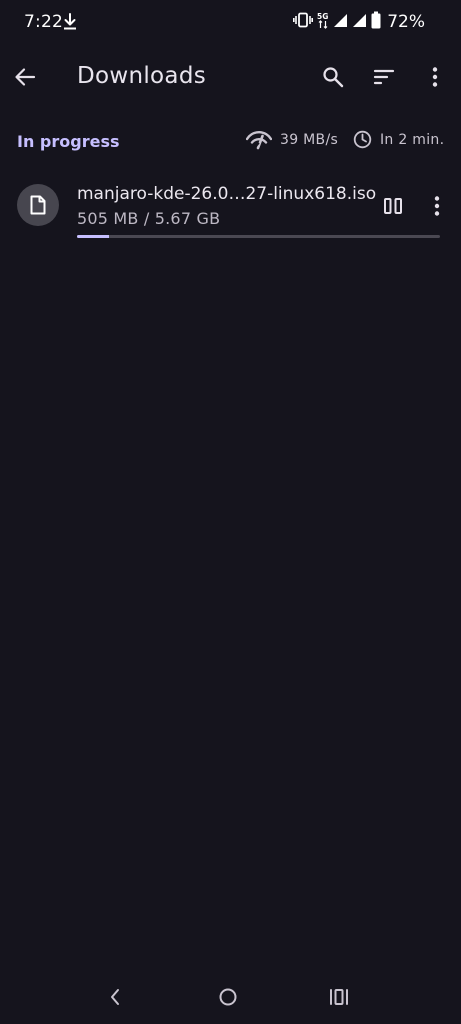 The height and width of the screenshot is (1024, 461). Describe the element at coordinates (149, 218) in the screenshot. I see `file-size: 505 MB / 5.67 GB` at that location.